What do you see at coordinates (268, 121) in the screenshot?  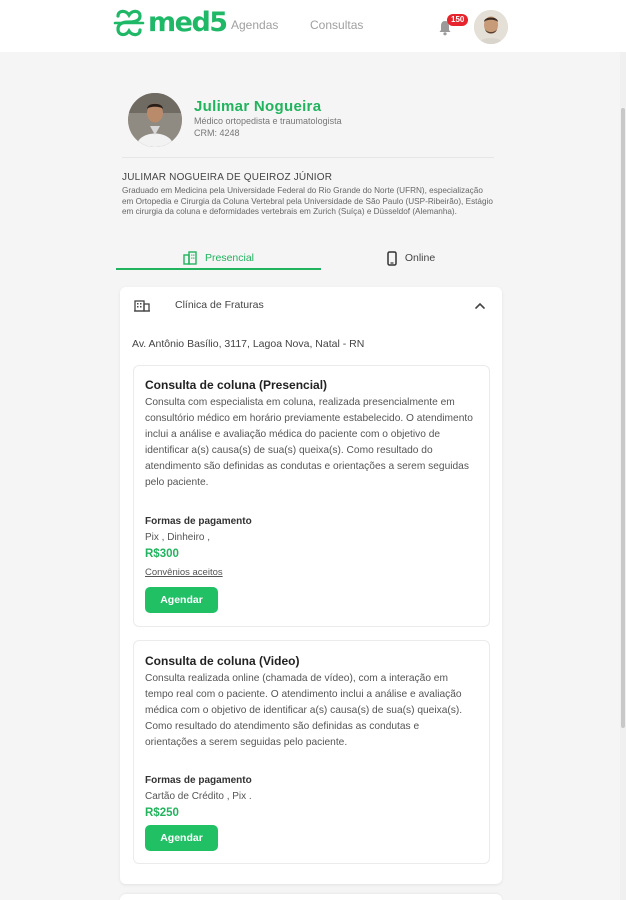 I see `doctor-specialty: Médico ortopedista e traumatologista` at bounding box center [268, 121].